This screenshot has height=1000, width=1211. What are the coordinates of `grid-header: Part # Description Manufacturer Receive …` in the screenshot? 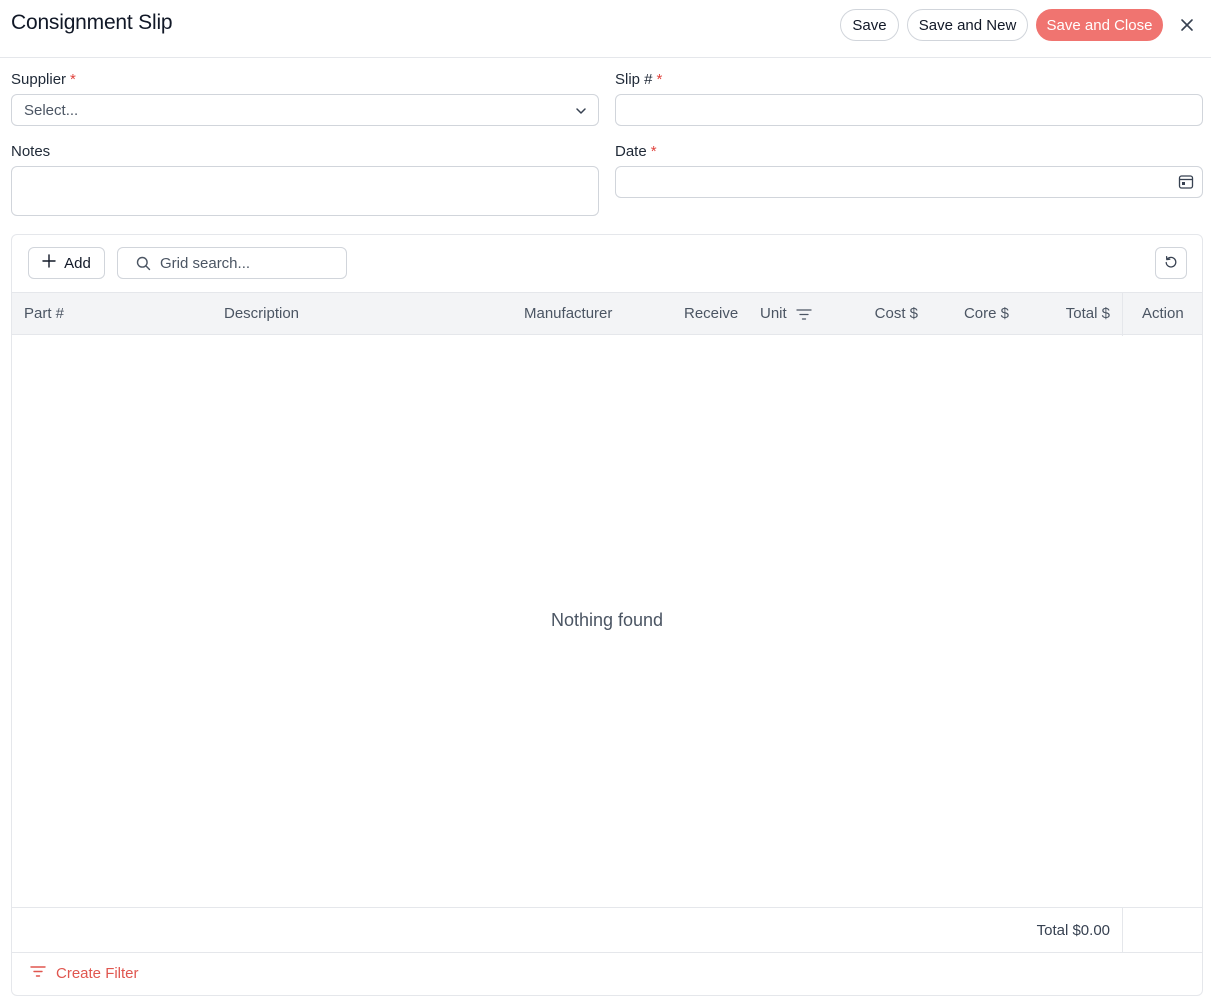 It's located at (607, 314).